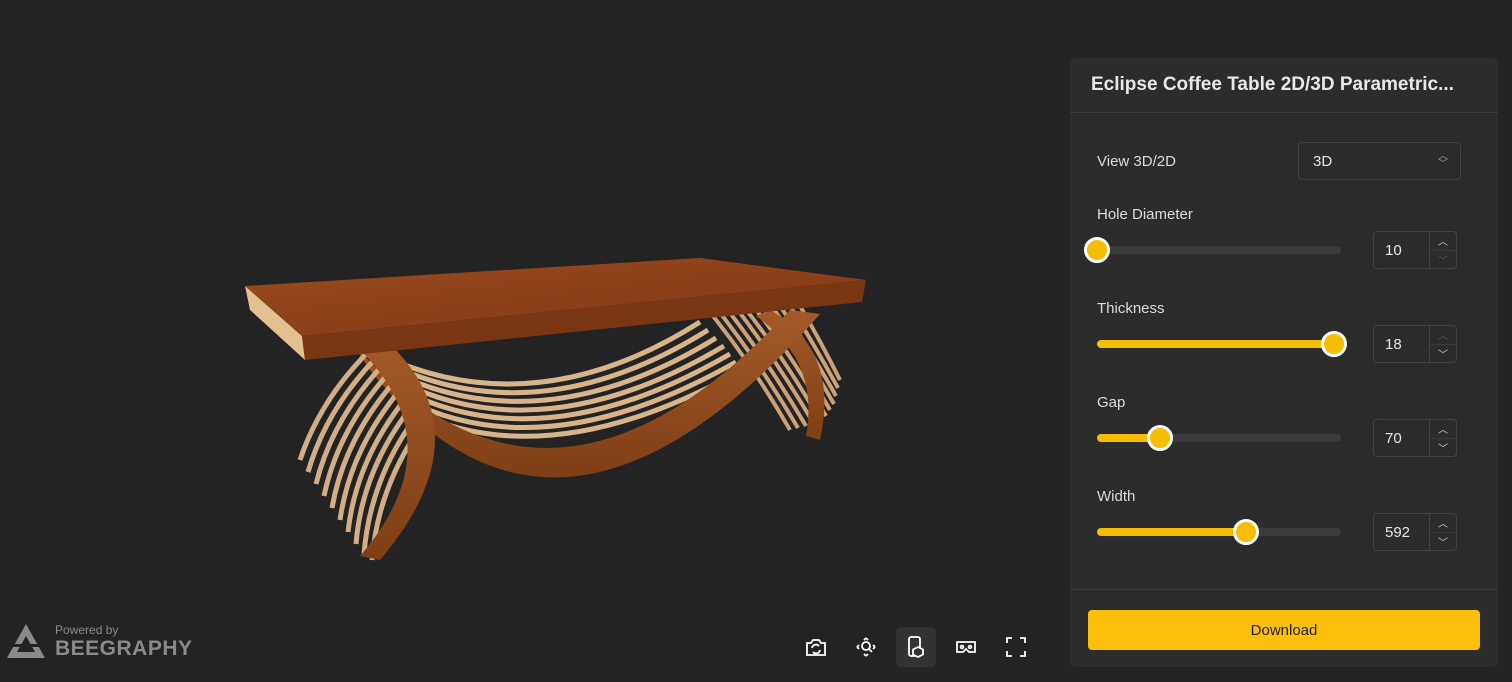 This screenshot has height=682, width=1512. Describe the element at coordinates (1131, 308) in the screenshot. I see `param-label: Thickness` at that location.